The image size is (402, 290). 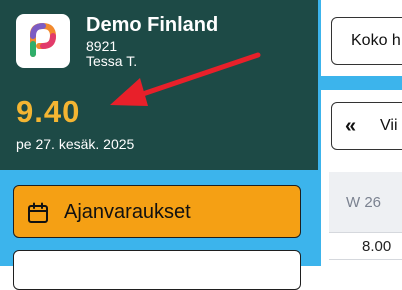 What do you see at coordinates (376, 40) in the screenshot?
I see `full-view-label: Koko h` at bounding box center [376, 40].